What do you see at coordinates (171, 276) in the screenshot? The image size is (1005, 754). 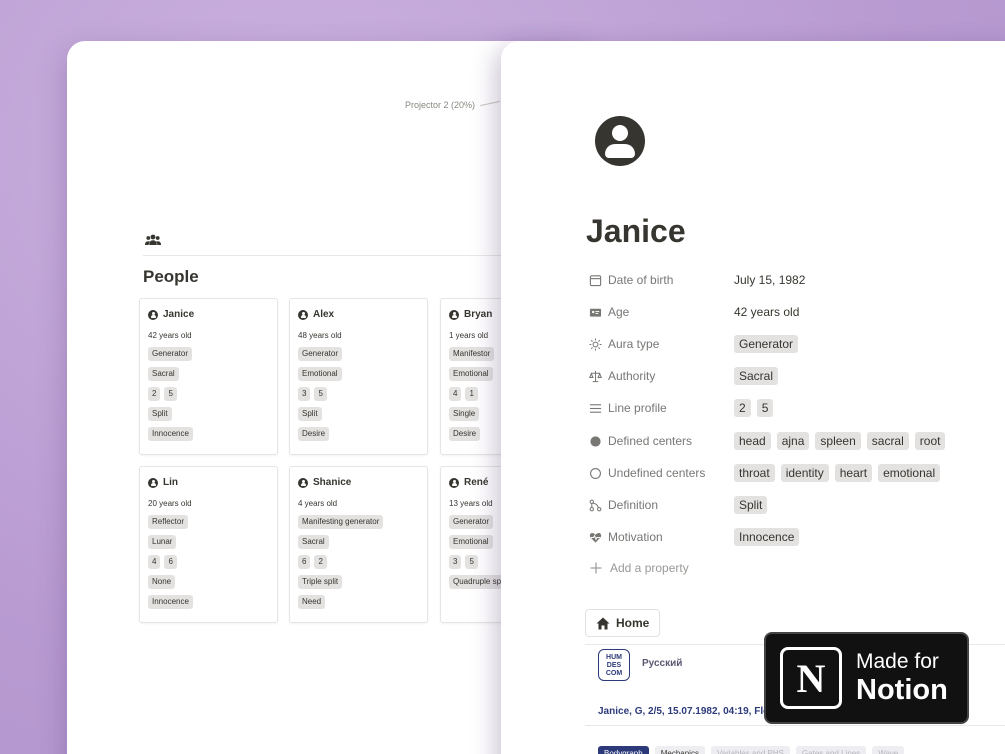 I see `section-title: People` at bounding box center [171, 276].